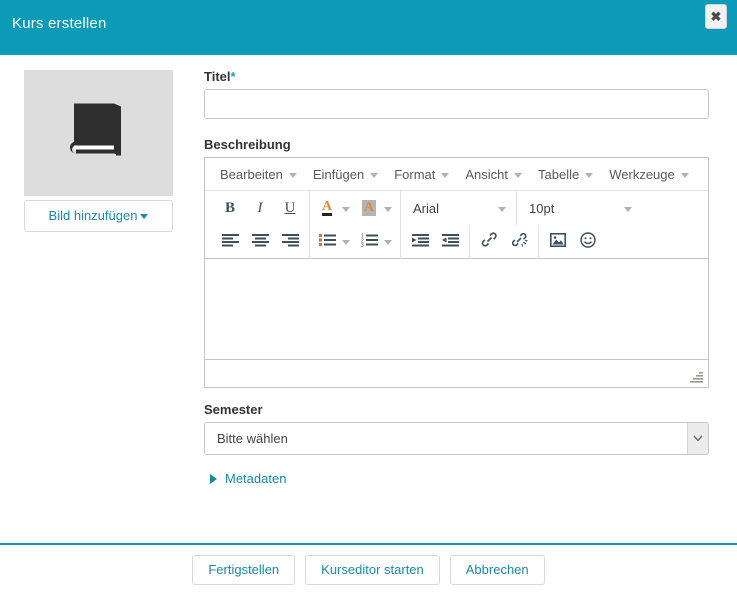  I want to click on forecolor-split-button: A, so click(335, 208).